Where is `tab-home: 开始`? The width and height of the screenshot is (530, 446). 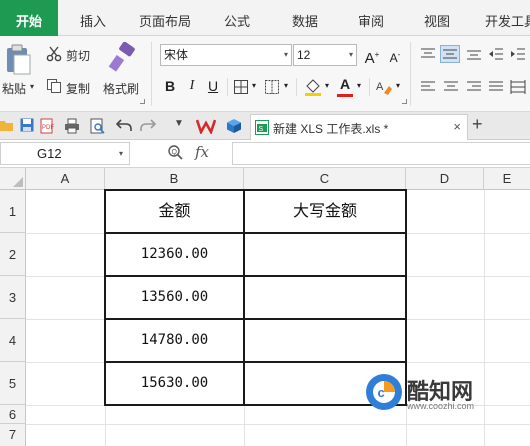 tab-home: 开始 is located at coordinates (29, 18).